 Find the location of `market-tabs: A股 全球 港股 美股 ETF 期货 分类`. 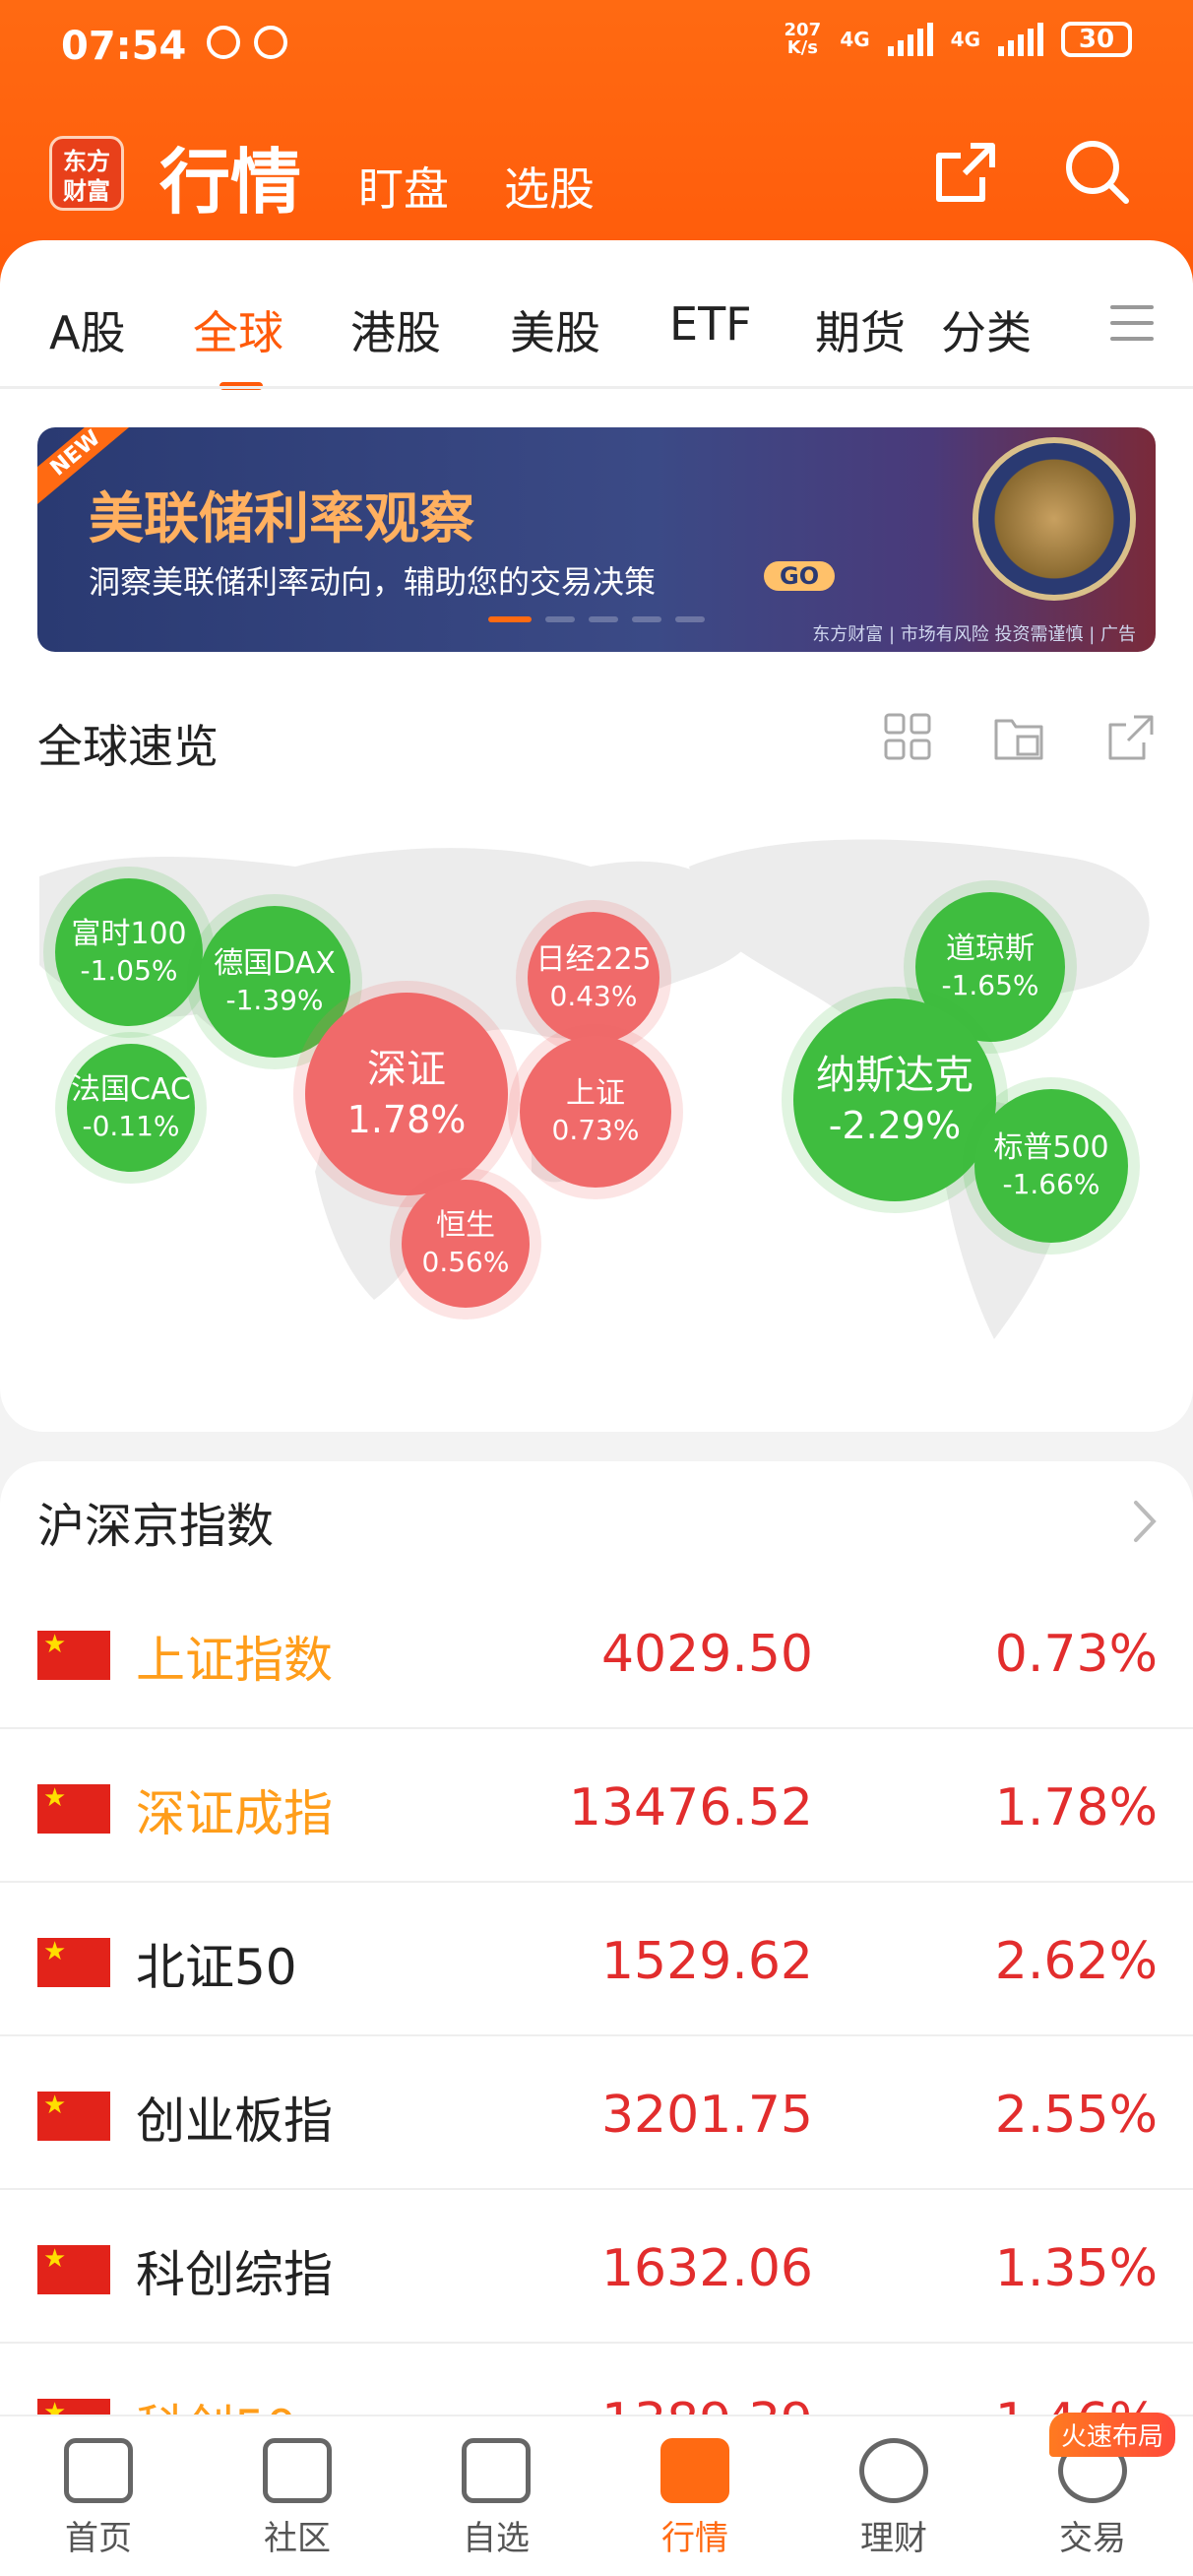

market-tabs: A股 全球 港股 美股 ETF 期货 分类 is located at coordinates (596, 324).